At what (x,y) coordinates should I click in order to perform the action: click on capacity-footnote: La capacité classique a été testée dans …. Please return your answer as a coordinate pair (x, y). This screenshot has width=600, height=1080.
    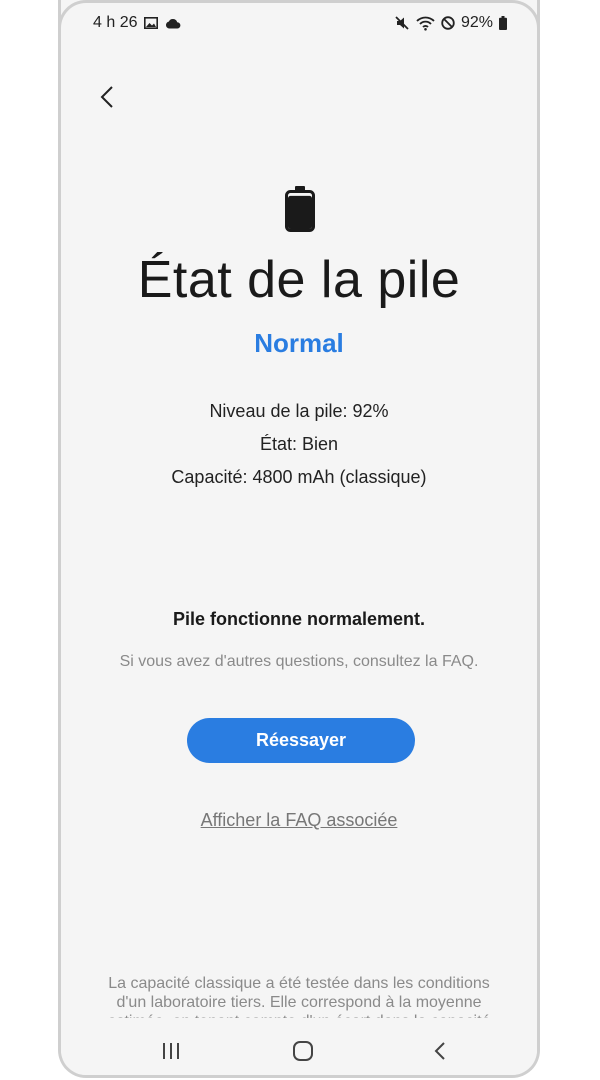
    Looking at the image, I should click on (299, 996).